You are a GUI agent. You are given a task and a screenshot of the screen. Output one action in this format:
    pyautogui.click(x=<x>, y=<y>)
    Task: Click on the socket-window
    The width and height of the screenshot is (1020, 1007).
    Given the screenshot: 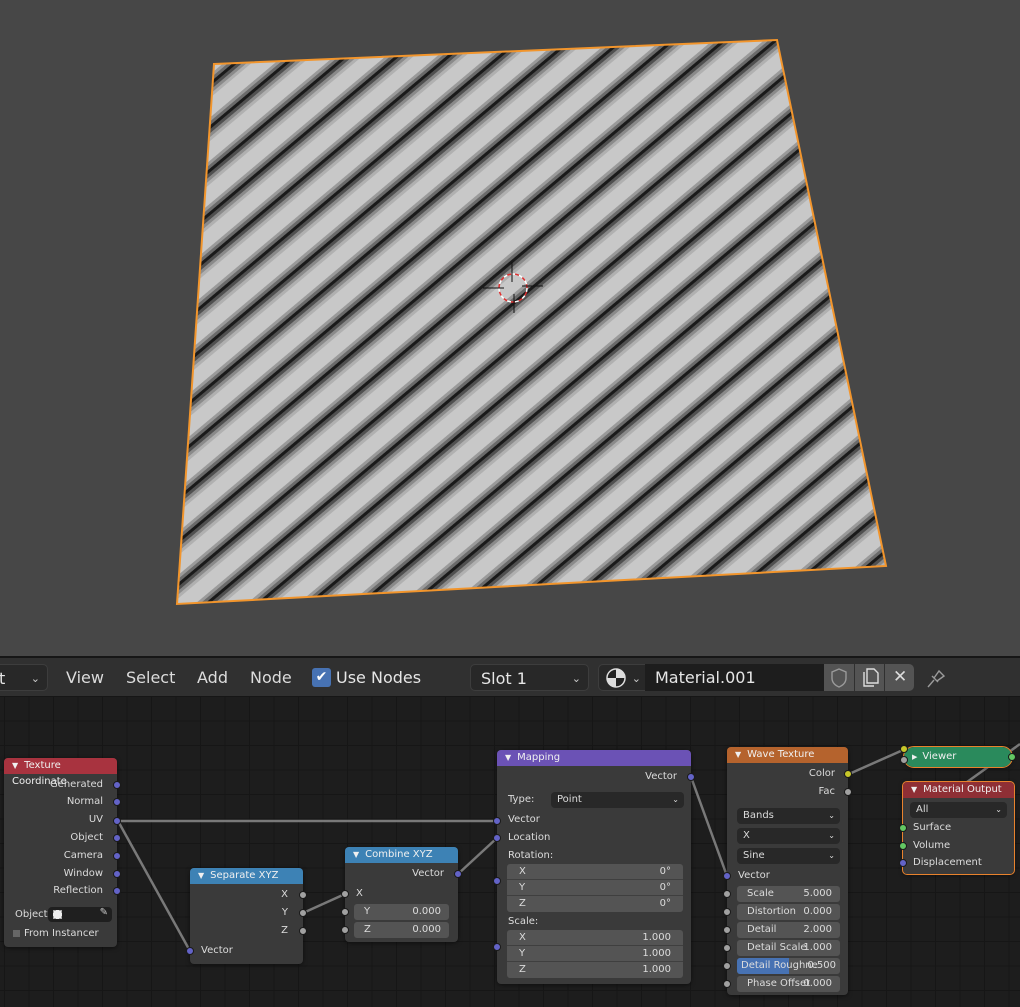 What is the action you would take?
    pyautogui.click(x=117, y=874)
    